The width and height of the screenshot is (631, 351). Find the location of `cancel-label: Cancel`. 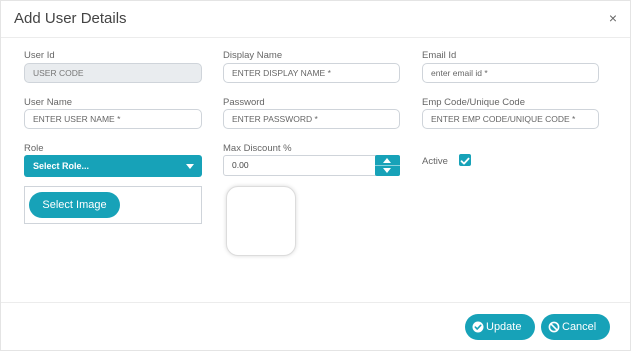

cancel-label: Cancel is located at coordinates (579, 327).